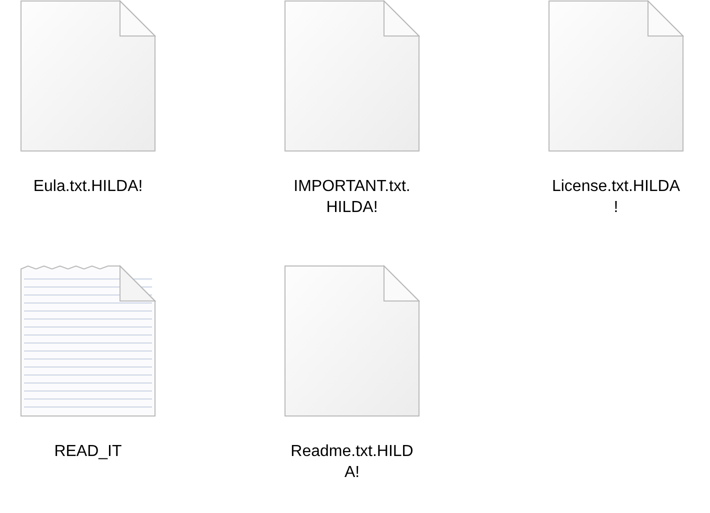  What do you see at coordinates (88, 341) in the screenshot?
I see `lined-document-icon` at bounding box center [88, 341].